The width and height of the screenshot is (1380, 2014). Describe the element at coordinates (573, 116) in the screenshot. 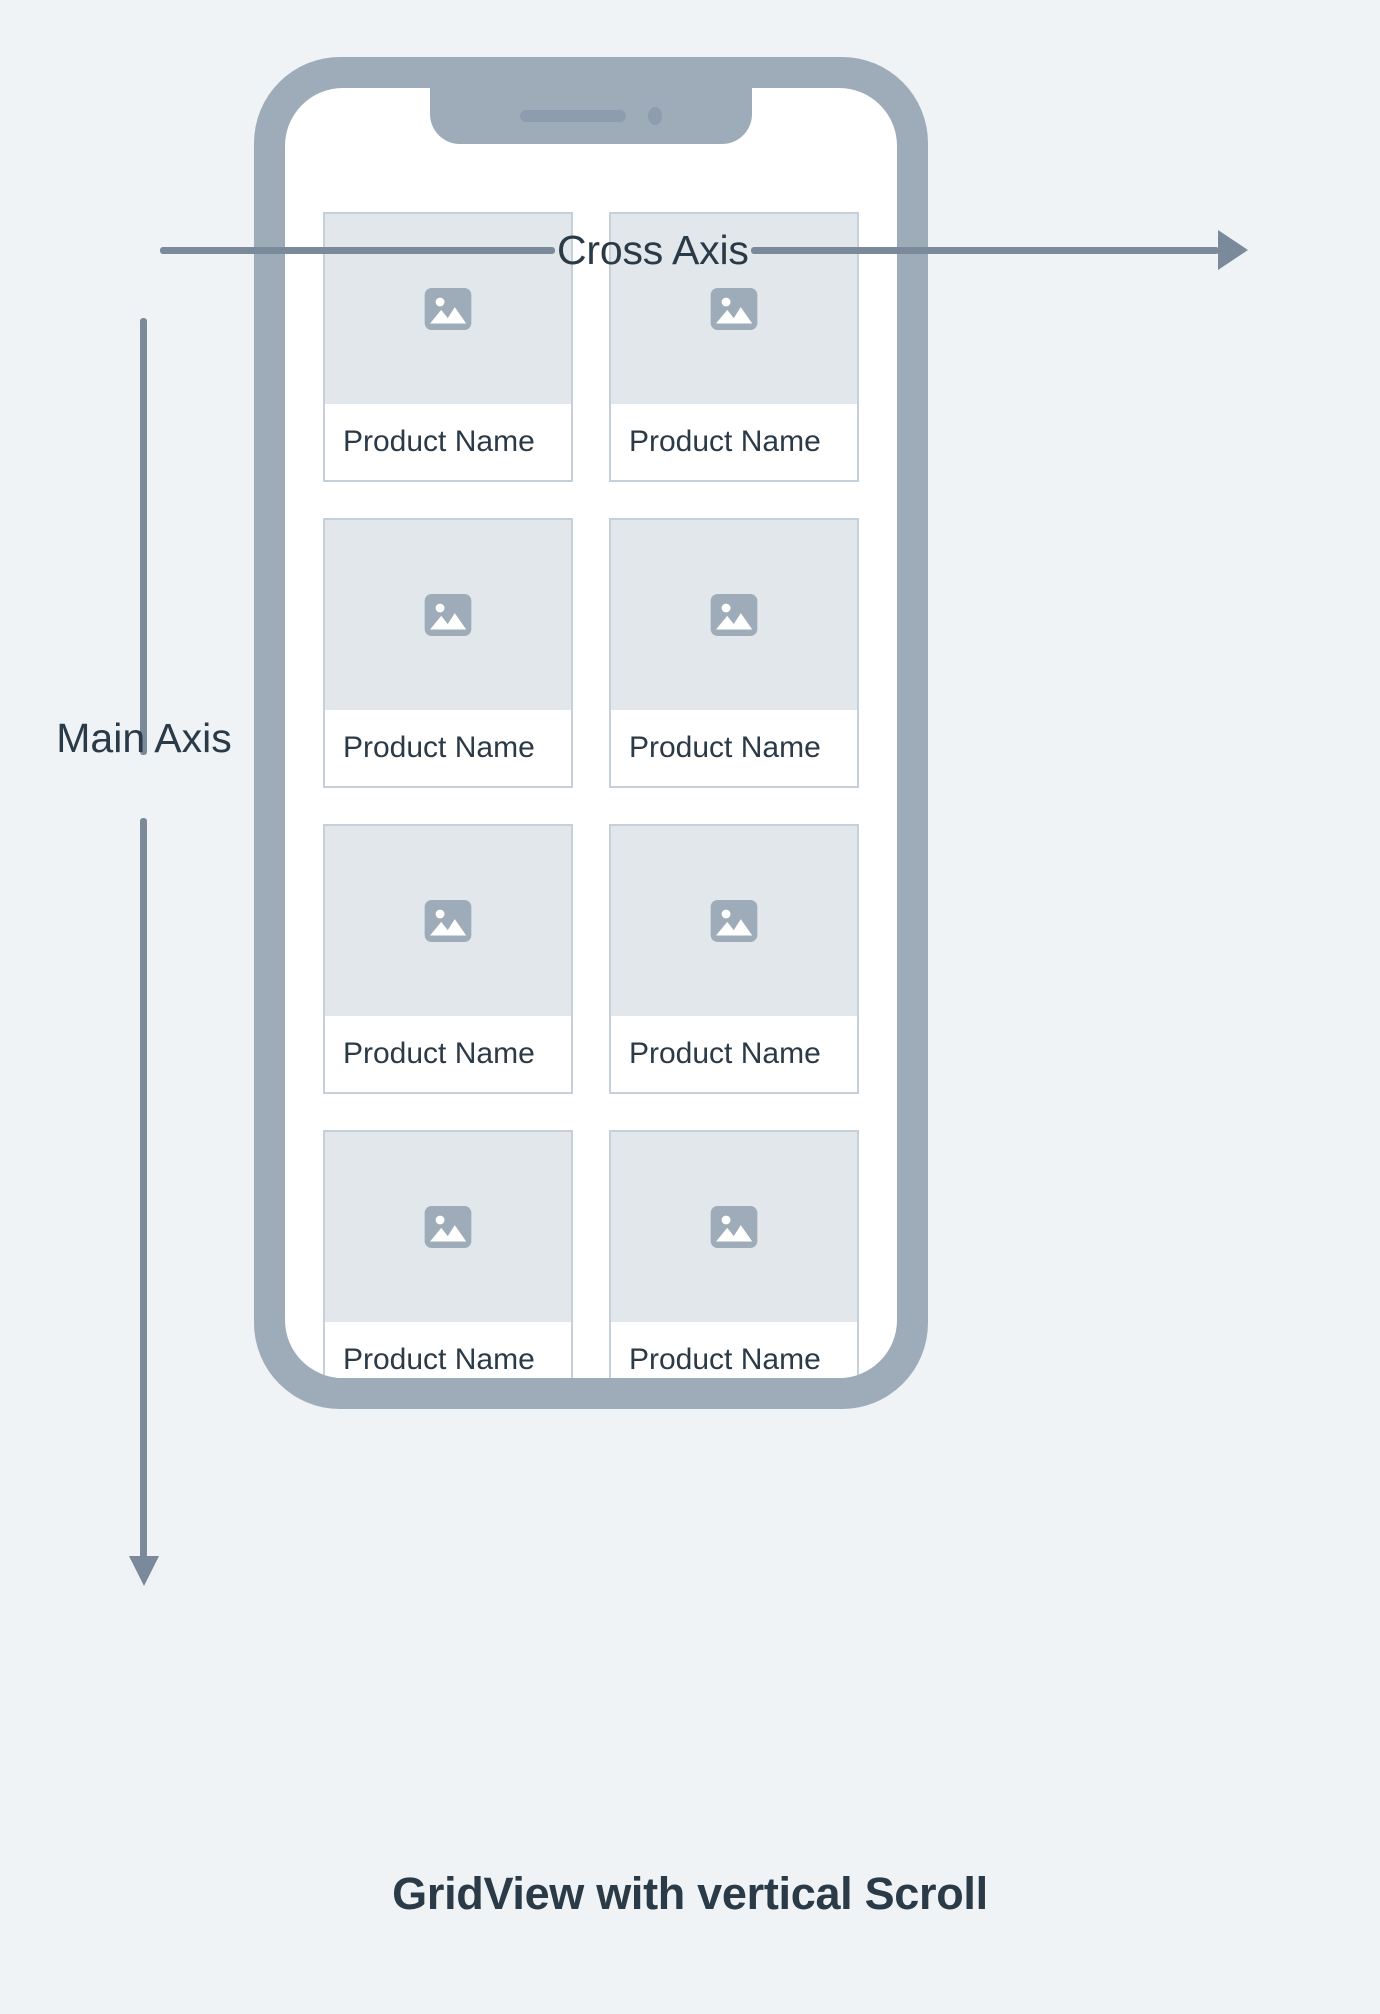

I see `speaker-grille-icon` at that location.